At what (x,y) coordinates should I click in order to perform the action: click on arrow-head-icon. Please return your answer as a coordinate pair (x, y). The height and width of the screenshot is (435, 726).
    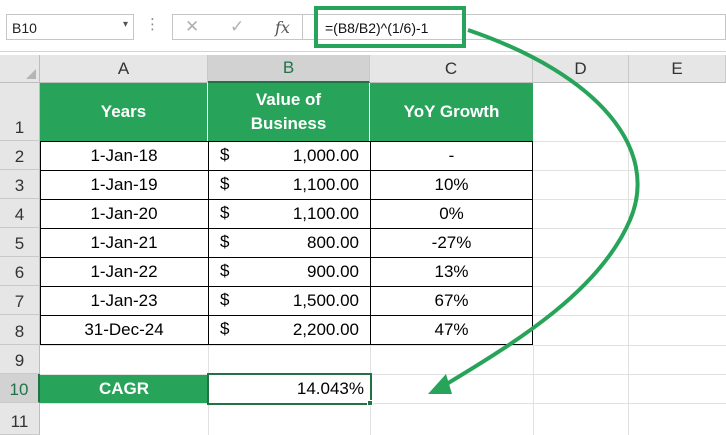
    Looking at the image, I should click on (440, 384).